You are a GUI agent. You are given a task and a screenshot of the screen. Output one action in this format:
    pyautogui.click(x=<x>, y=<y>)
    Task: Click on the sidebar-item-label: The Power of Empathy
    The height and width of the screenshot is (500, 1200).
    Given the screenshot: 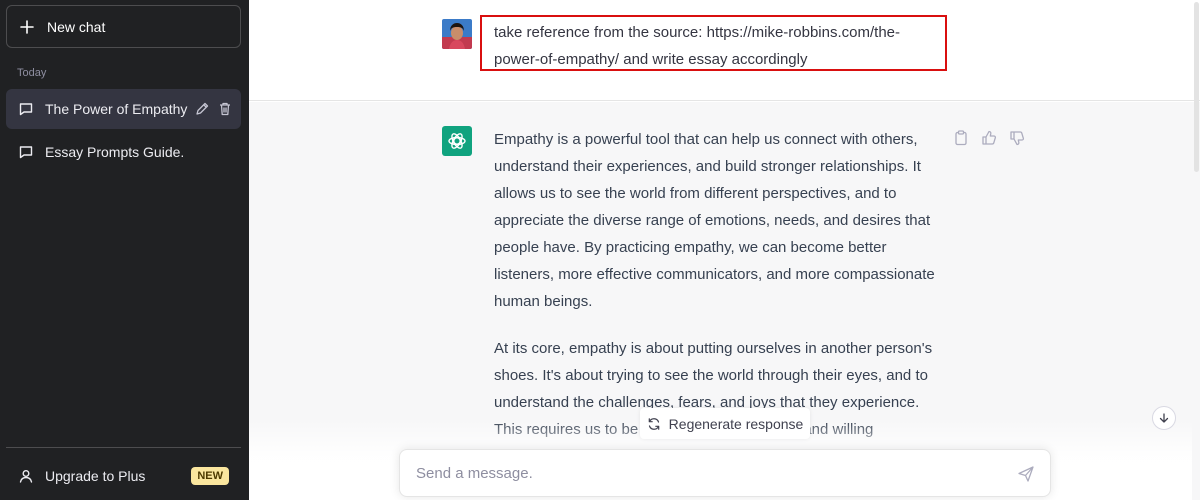 What is the action you would take?
    pyautogui.click(x=116, y=109)
    